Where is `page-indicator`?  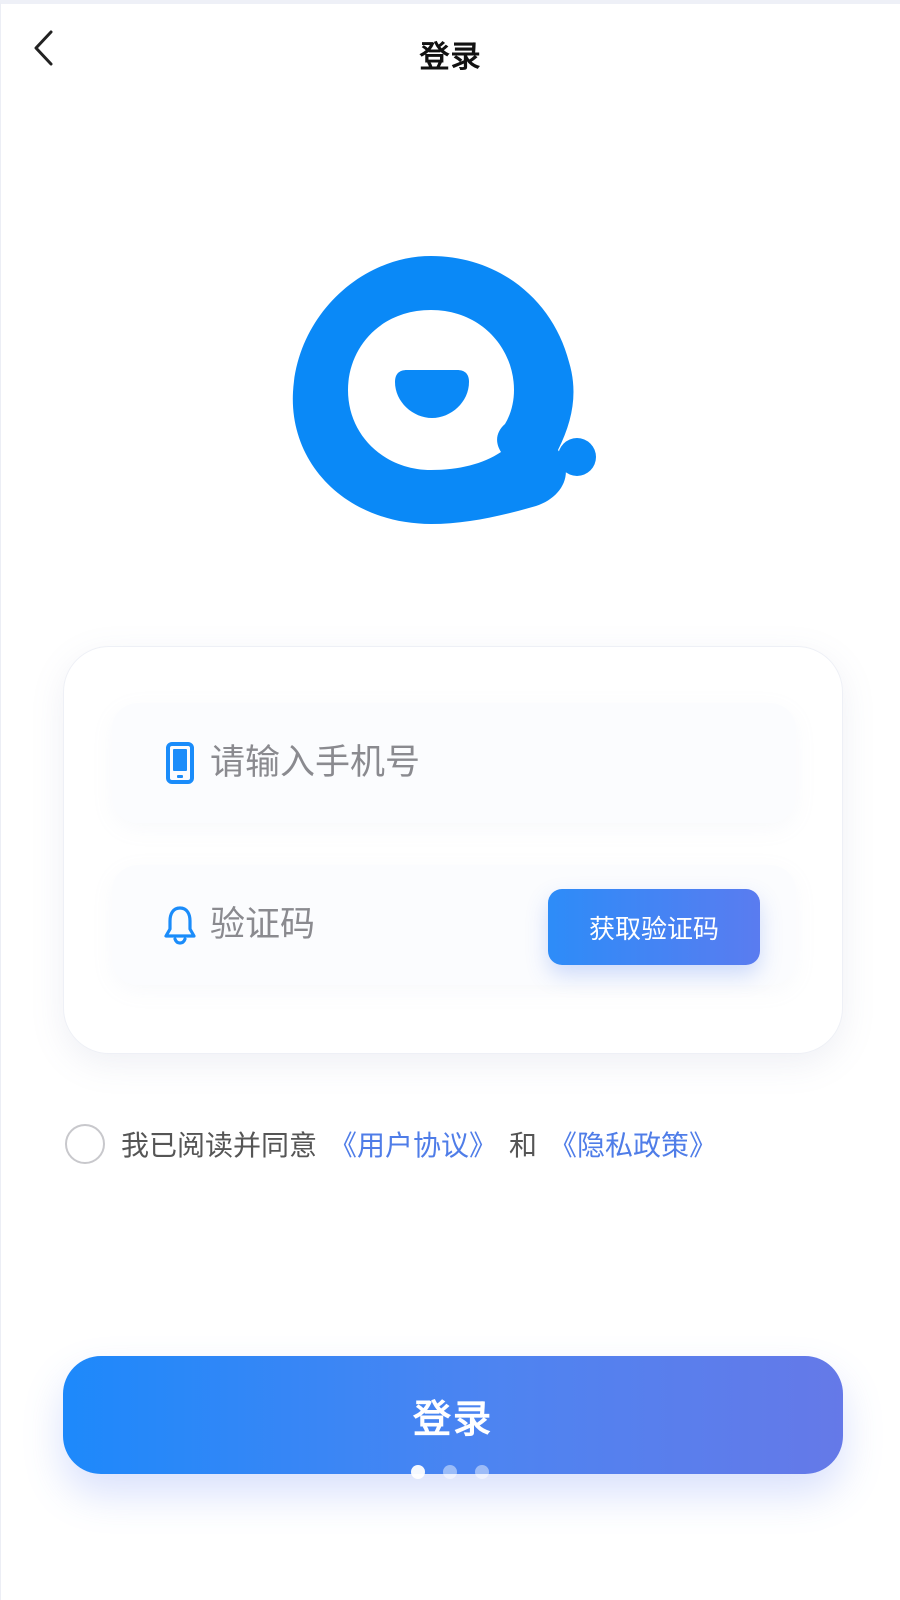
page-indicator is located at coordinates (451, 1472).